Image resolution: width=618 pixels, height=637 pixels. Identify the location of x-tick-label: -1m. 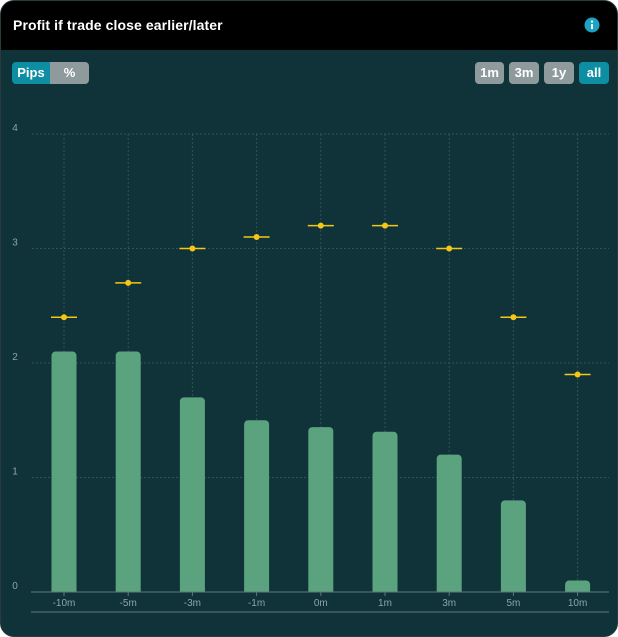
(256, 603).